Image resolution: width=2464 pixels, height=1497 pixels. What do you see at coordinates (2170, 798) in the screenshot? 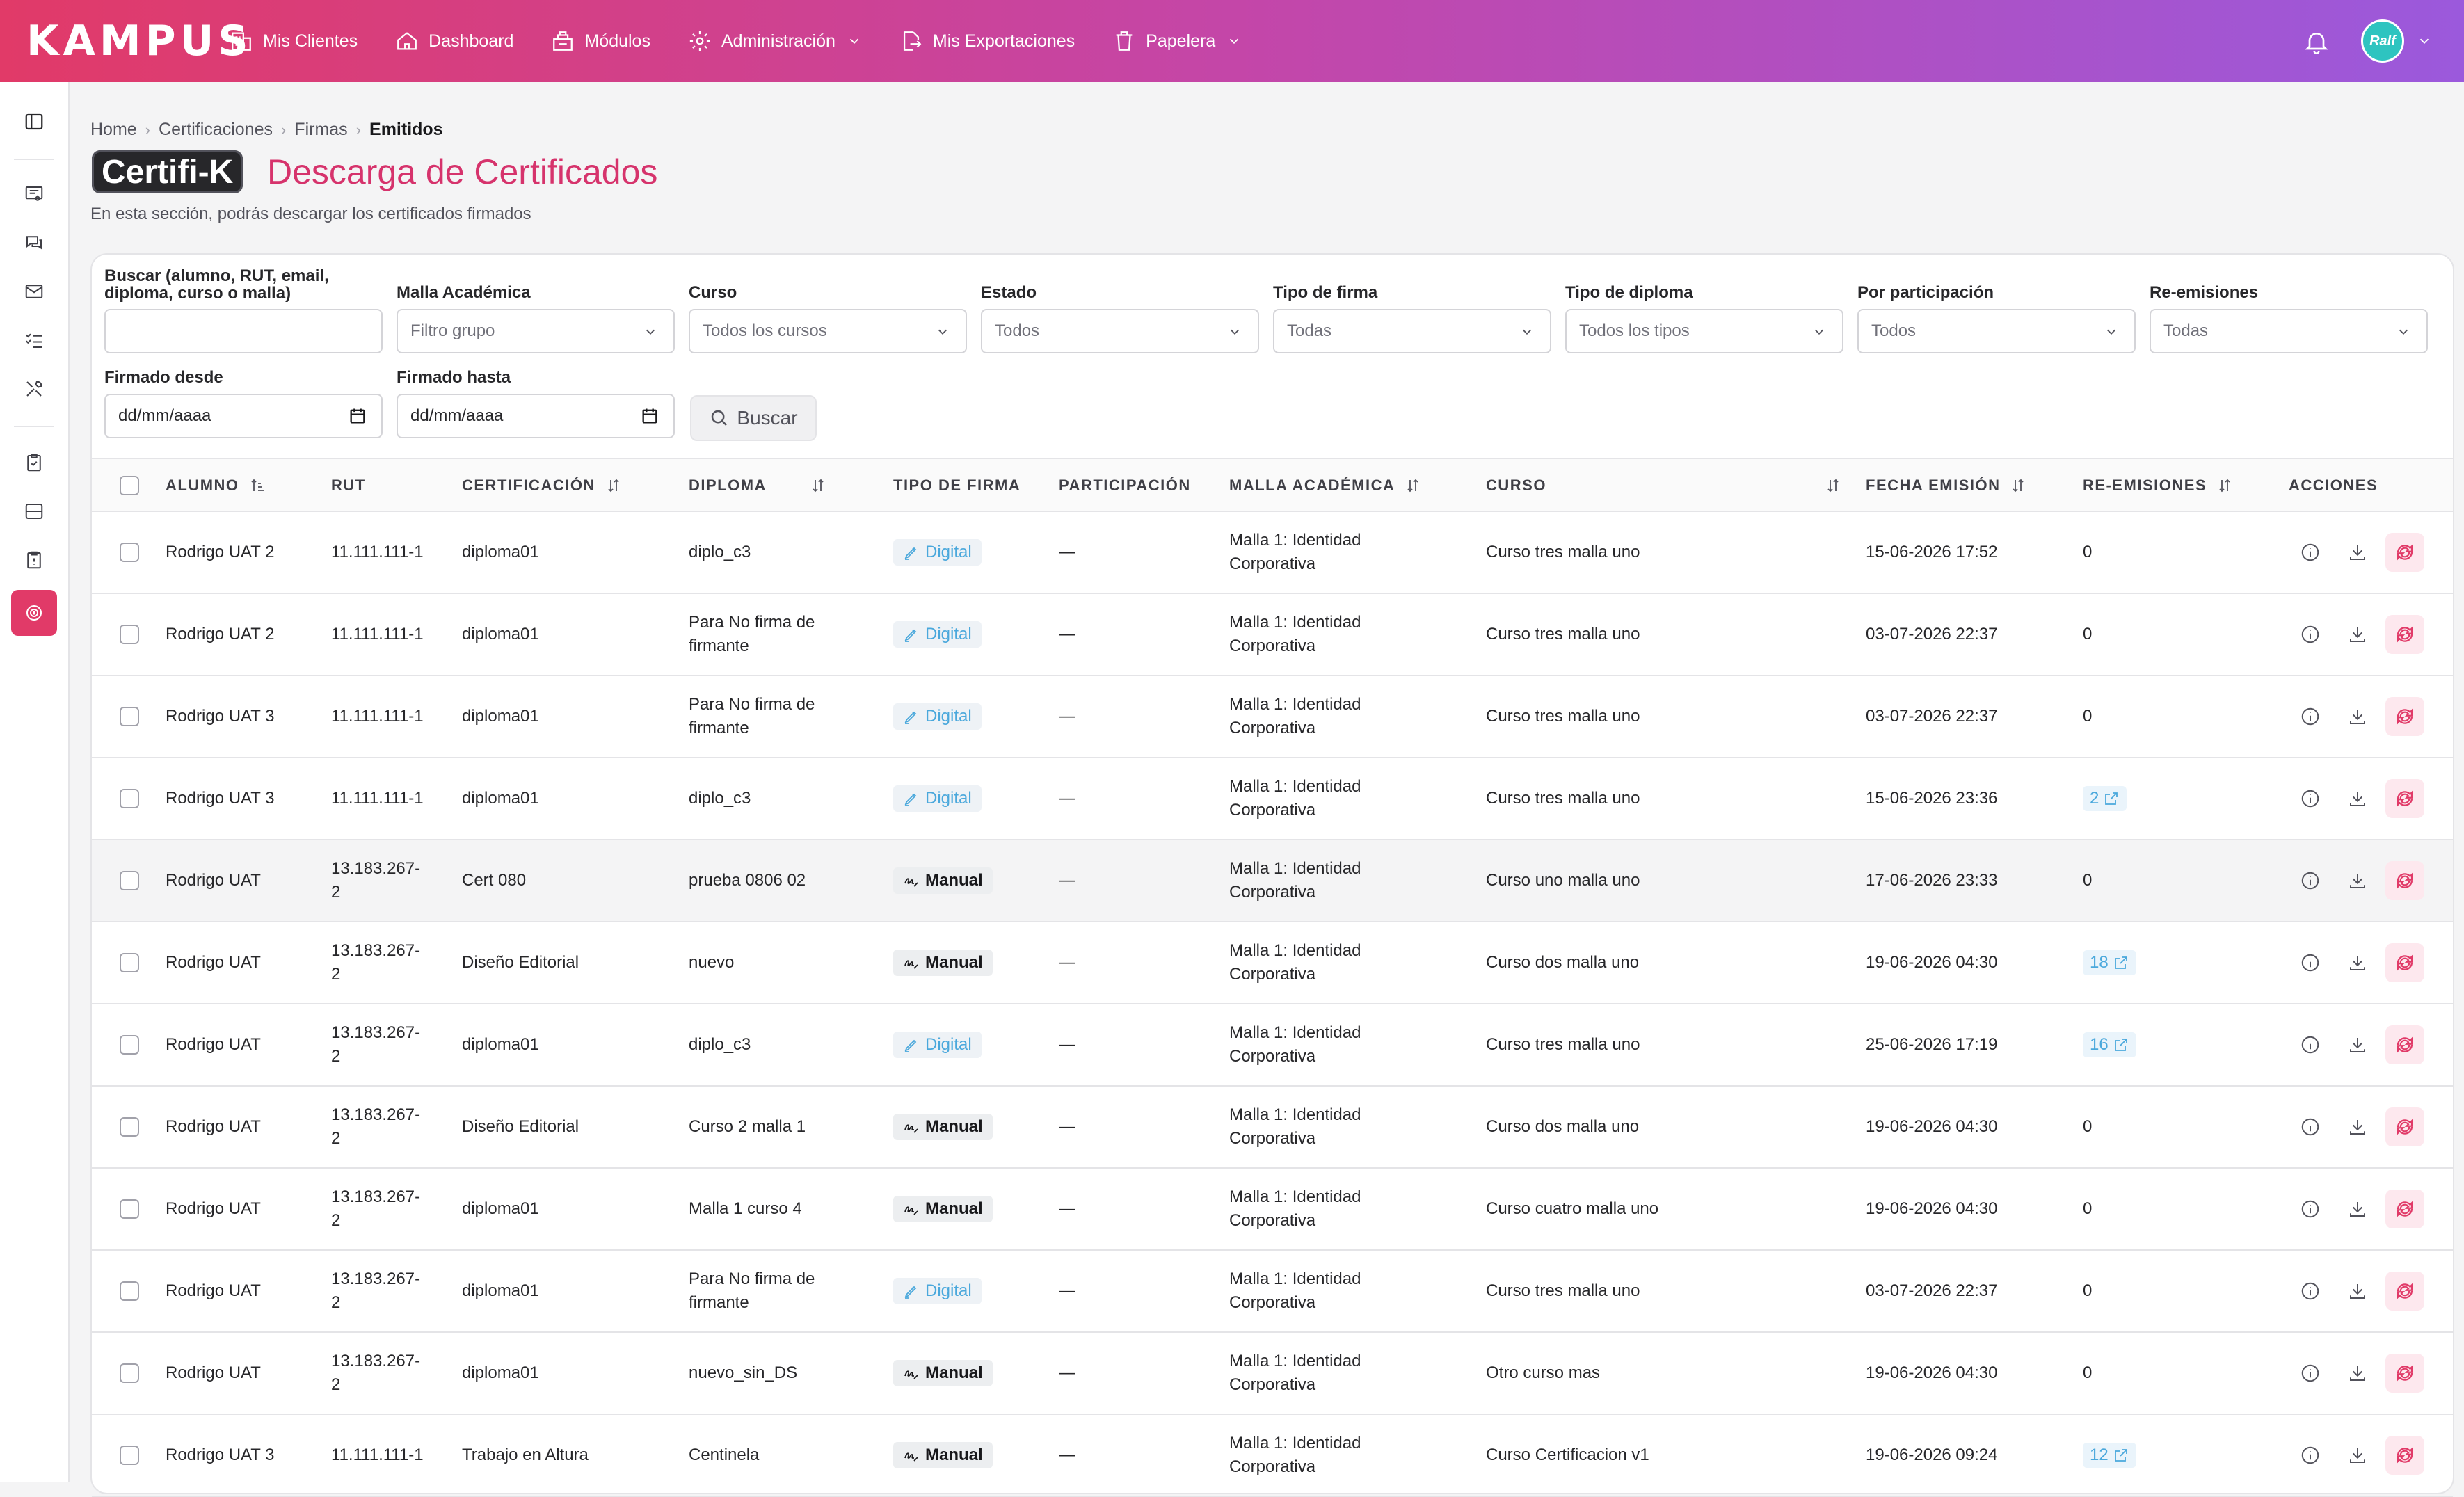
I see `cell-reemisiones: 2` at bounding box center [2170, 798].